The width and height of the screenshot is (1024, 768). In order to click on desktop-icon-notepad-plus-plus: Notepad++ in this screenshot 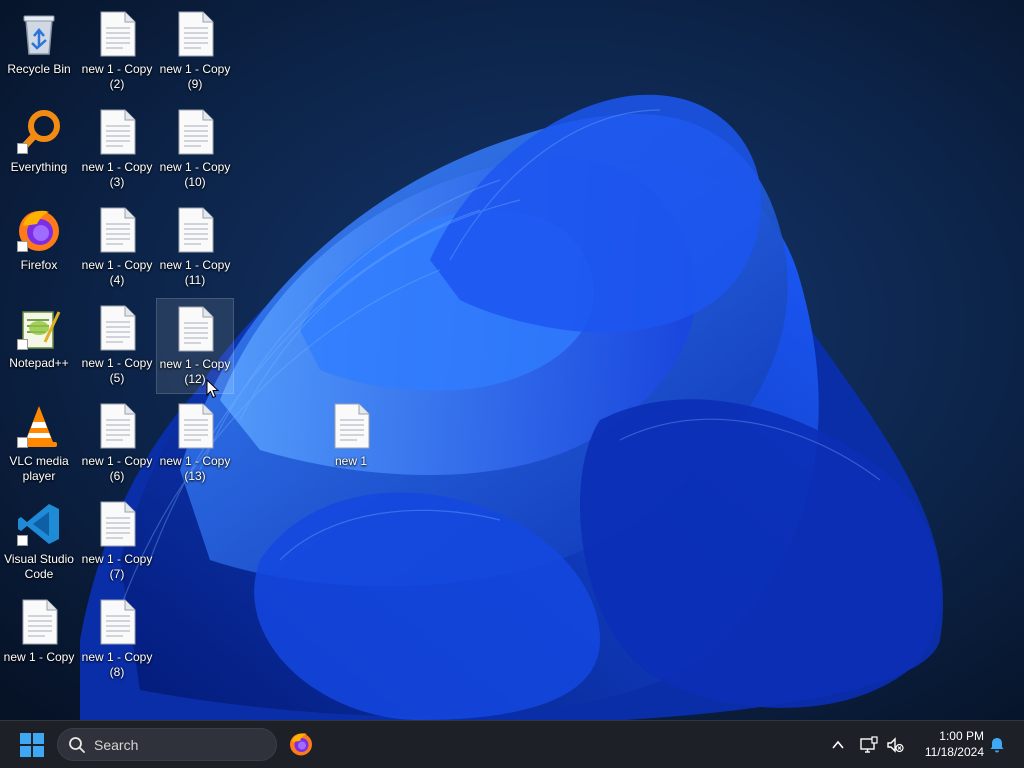, I will do `click(39, 346)`.